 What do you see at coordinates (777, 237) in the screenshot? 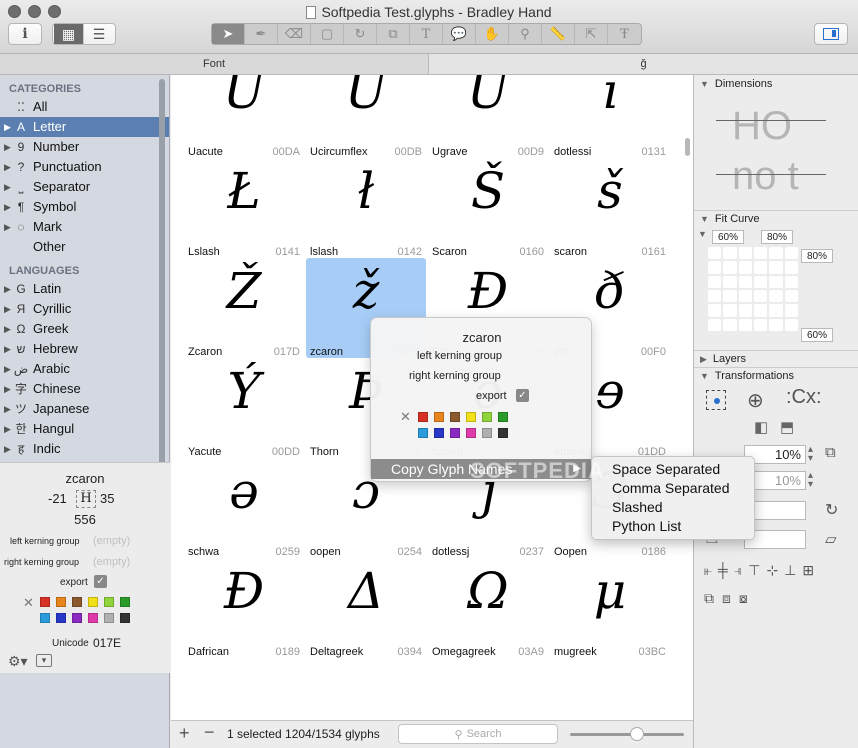
I see `fit-curve-field-2: 80%` at bounding box center [777, 237].